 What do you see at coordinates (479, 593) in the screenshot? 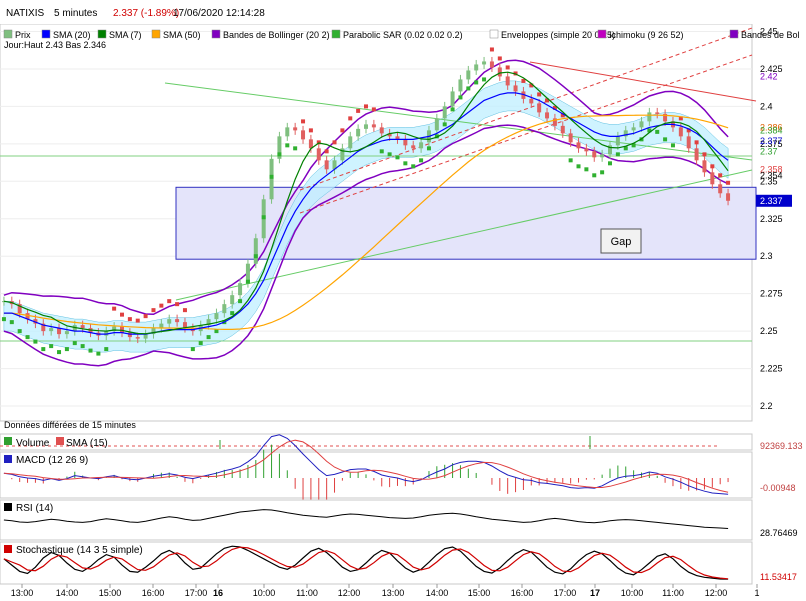
I see `x-tick-label: 15:00` at bounding box center [479, 593].